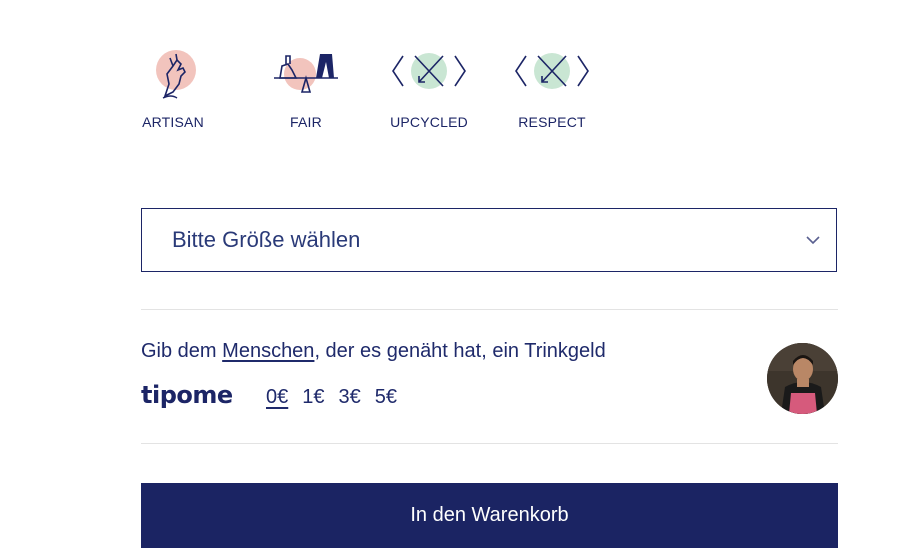  Describe the element at coordinates (429, 71) in the screenshot. I see `upcycled-arrows-icon` at that location.